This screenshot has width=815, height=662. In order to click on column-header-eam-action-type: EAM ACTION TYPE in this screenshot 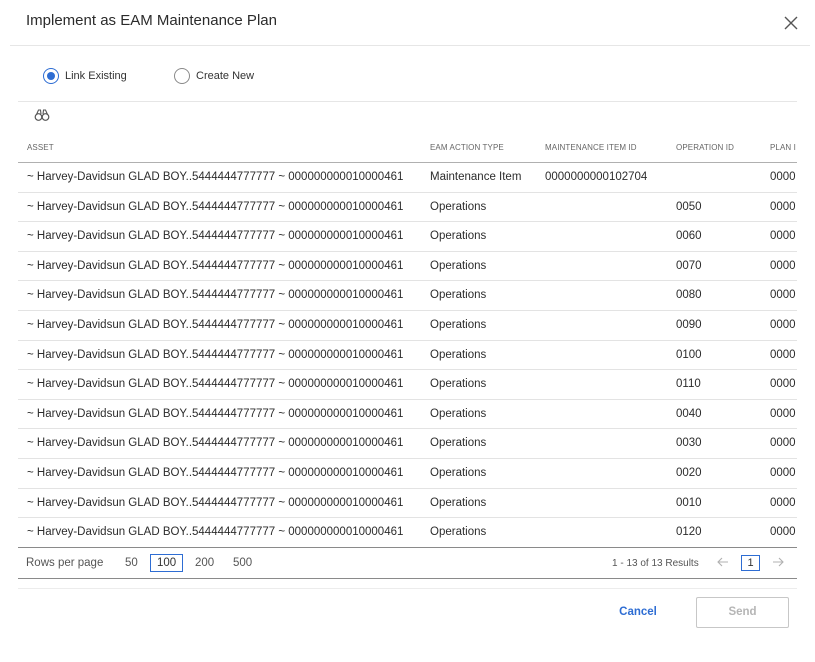, I will do `click(467, 147)`.